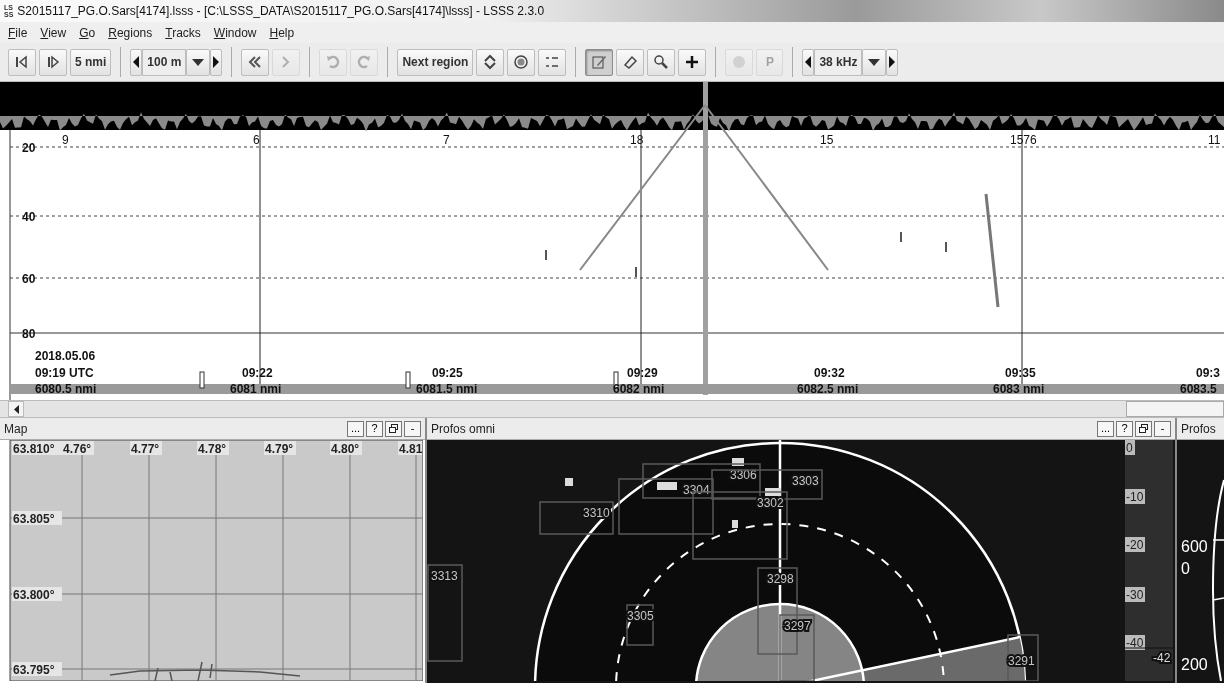 Image resolution: width=1224 pixels, height=683 pixels. I want to click on depth-label: 40, so click(29, 217).